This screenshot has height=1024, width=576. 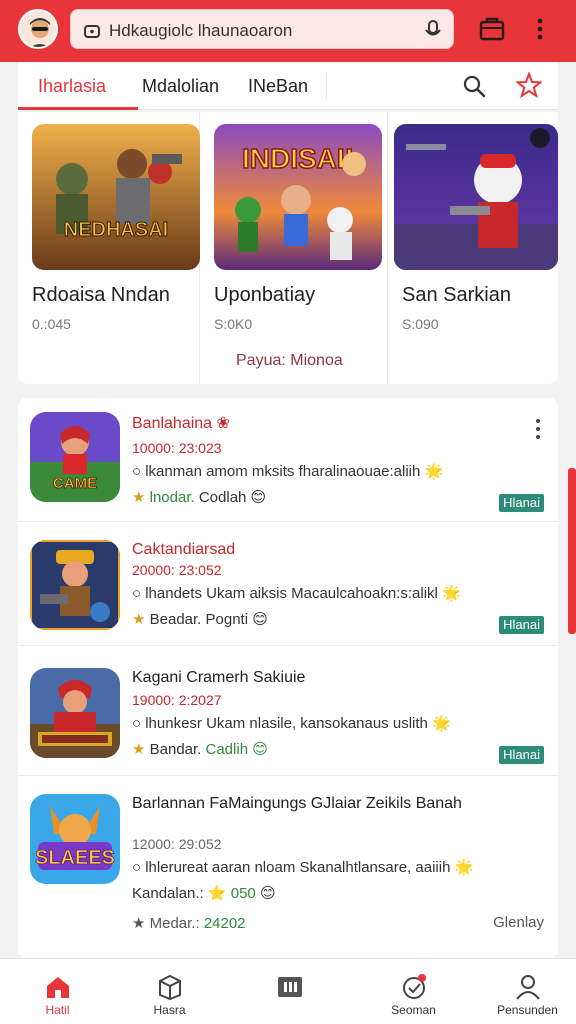 I want to click on nav-item-library, so click(x=289, y=991).